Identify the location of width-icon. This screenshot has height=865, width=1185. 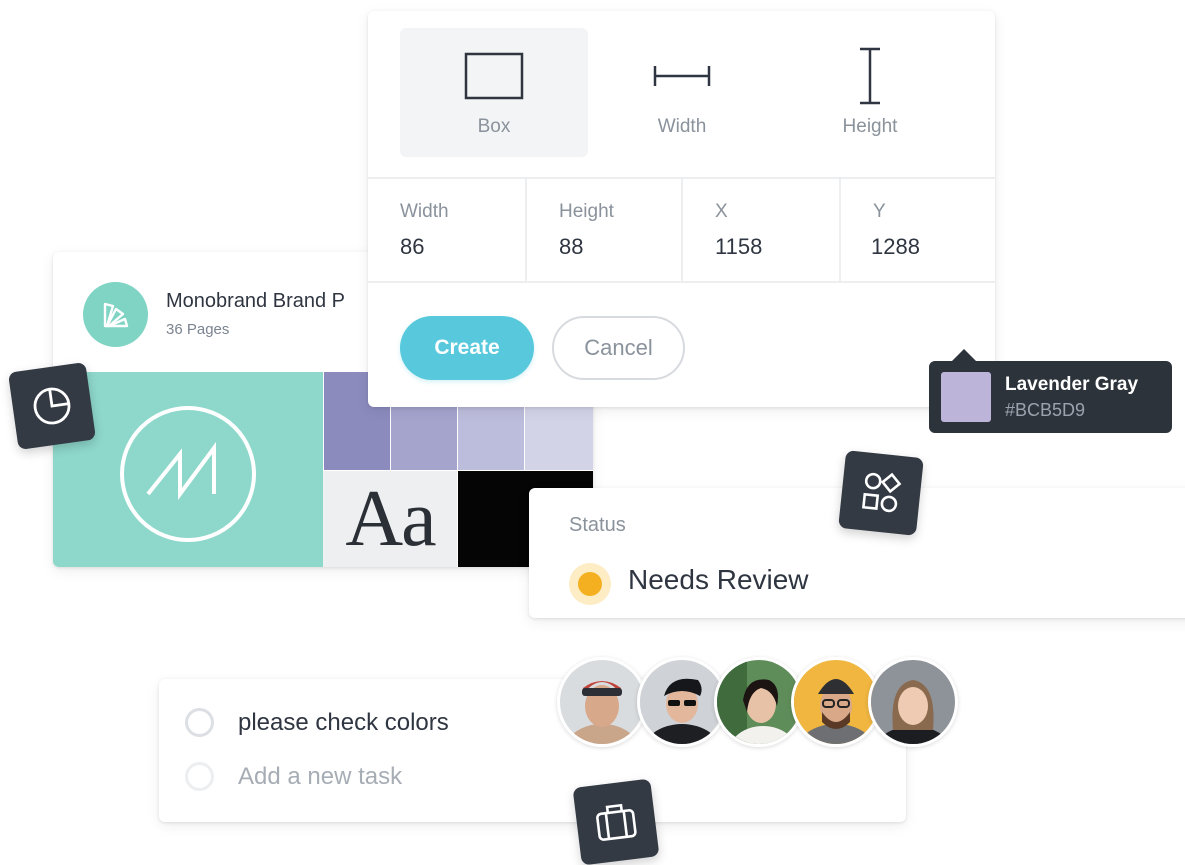
(682, 76).